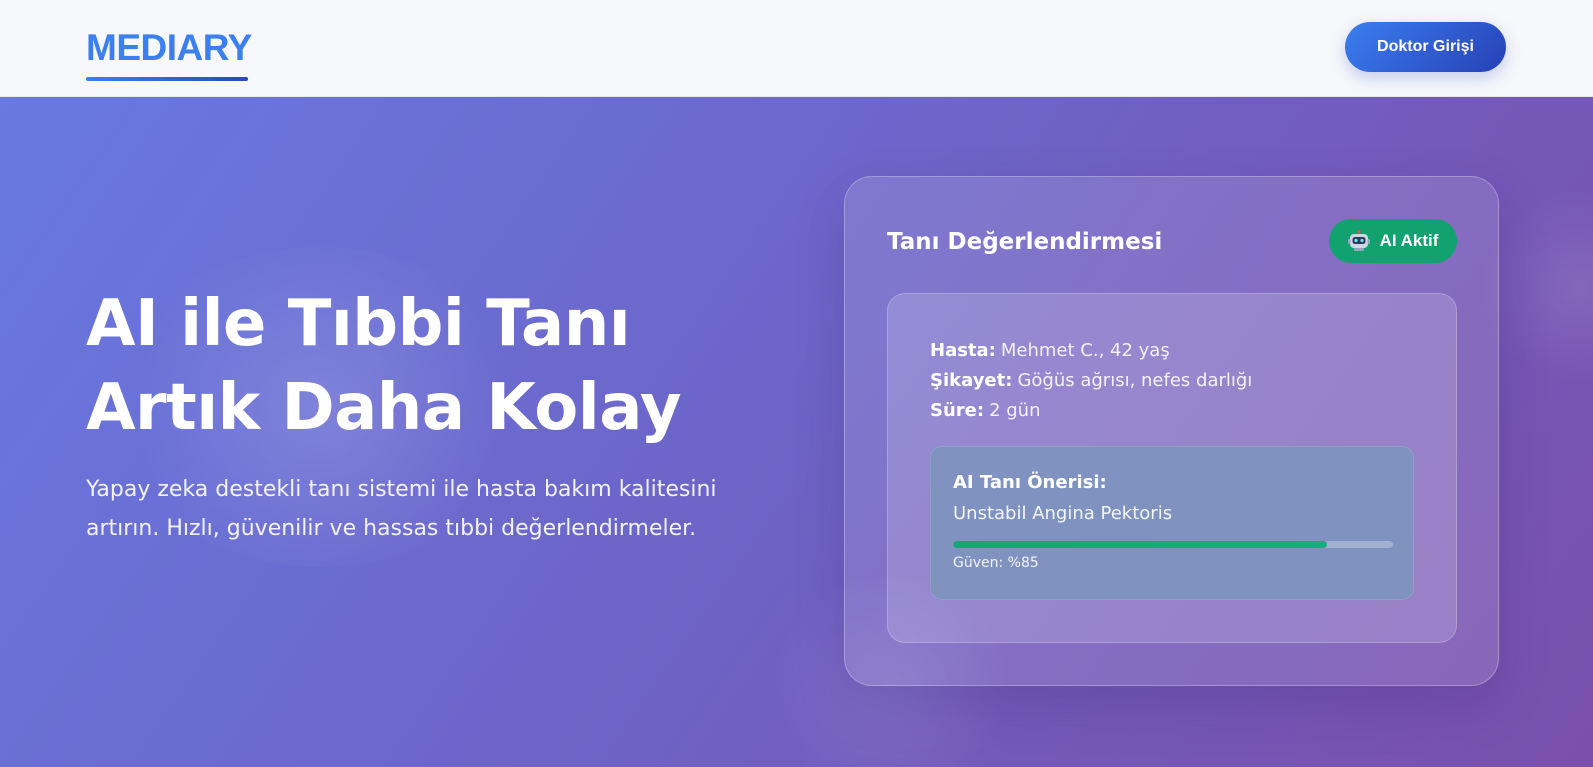  What do you see at coordinates (796, 48) in the screenshot?
I see `navbar: MEDIARY Doktor Girişi` at bounding box center [796, 48].